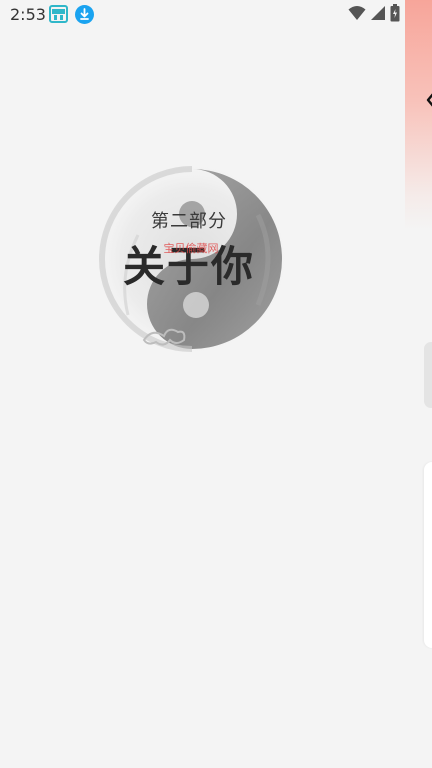 This screenshot has height=768, width=432. Describe the element at coordinates (428, 100) in the screenshot. I see `chevron-left-icon` at that location.